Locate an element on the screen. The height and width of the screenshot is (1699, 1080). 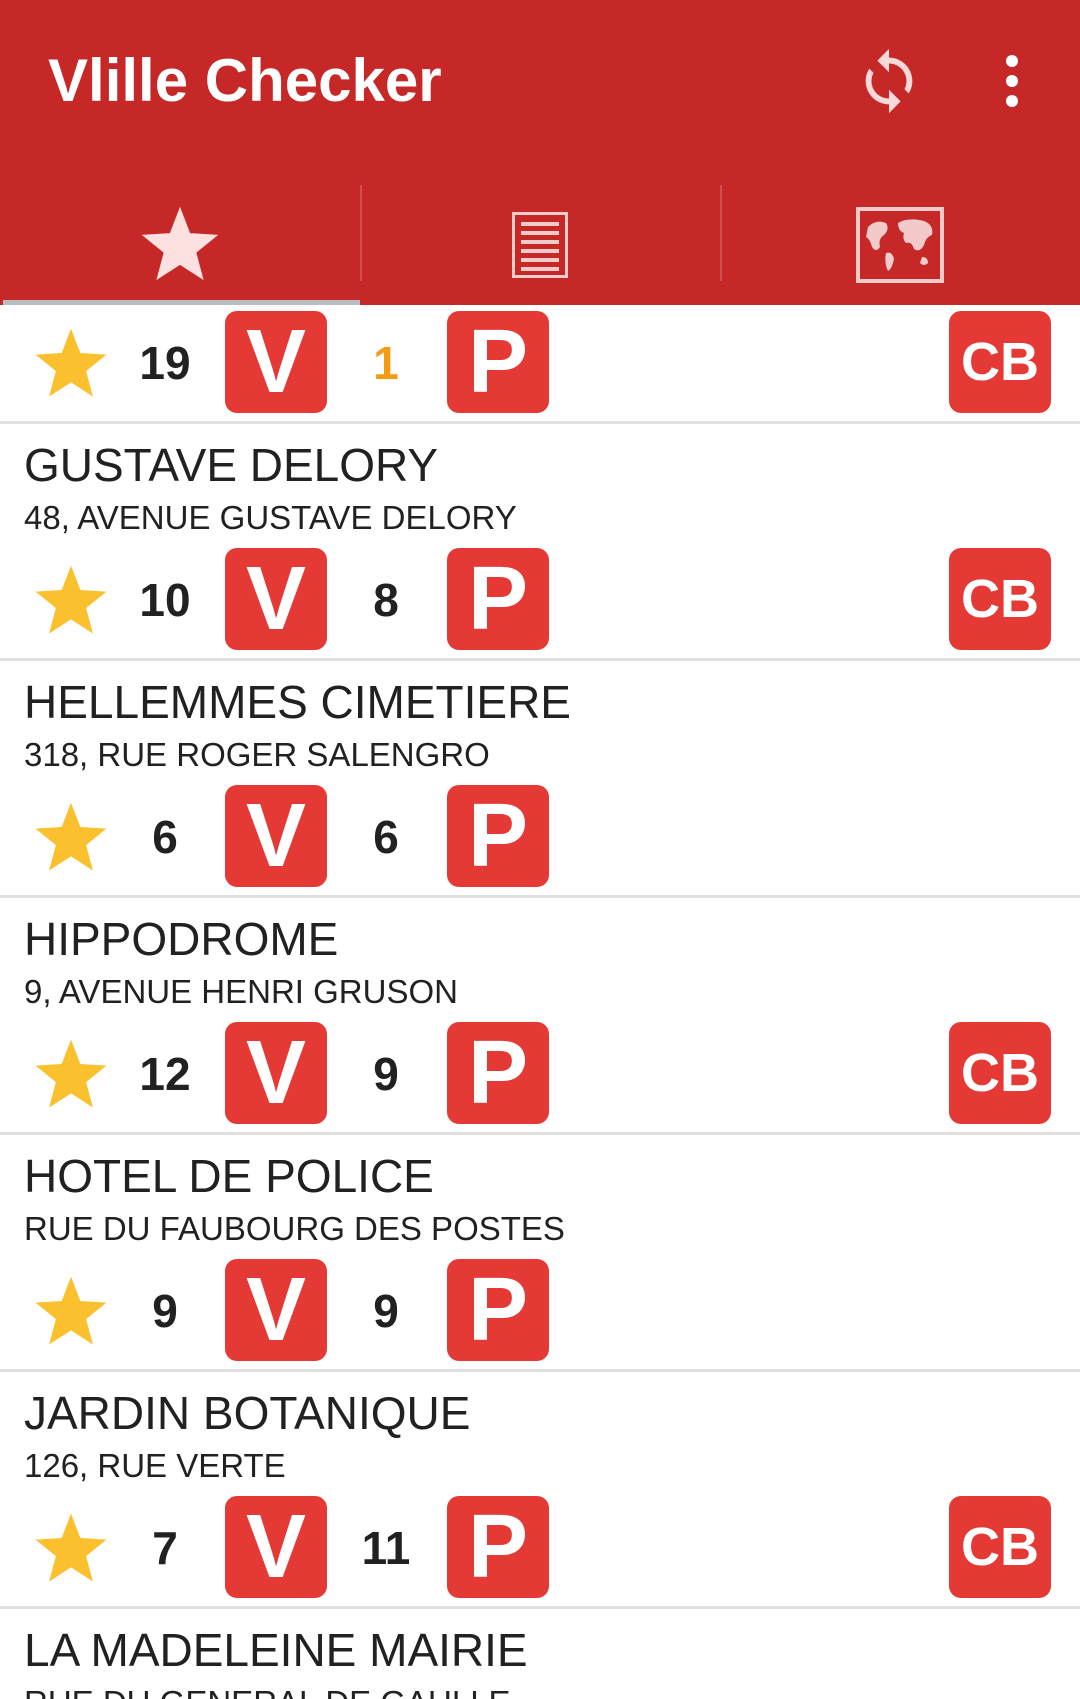
station-address: 126, RUE VERTE is located at coordinates (155, 1465).